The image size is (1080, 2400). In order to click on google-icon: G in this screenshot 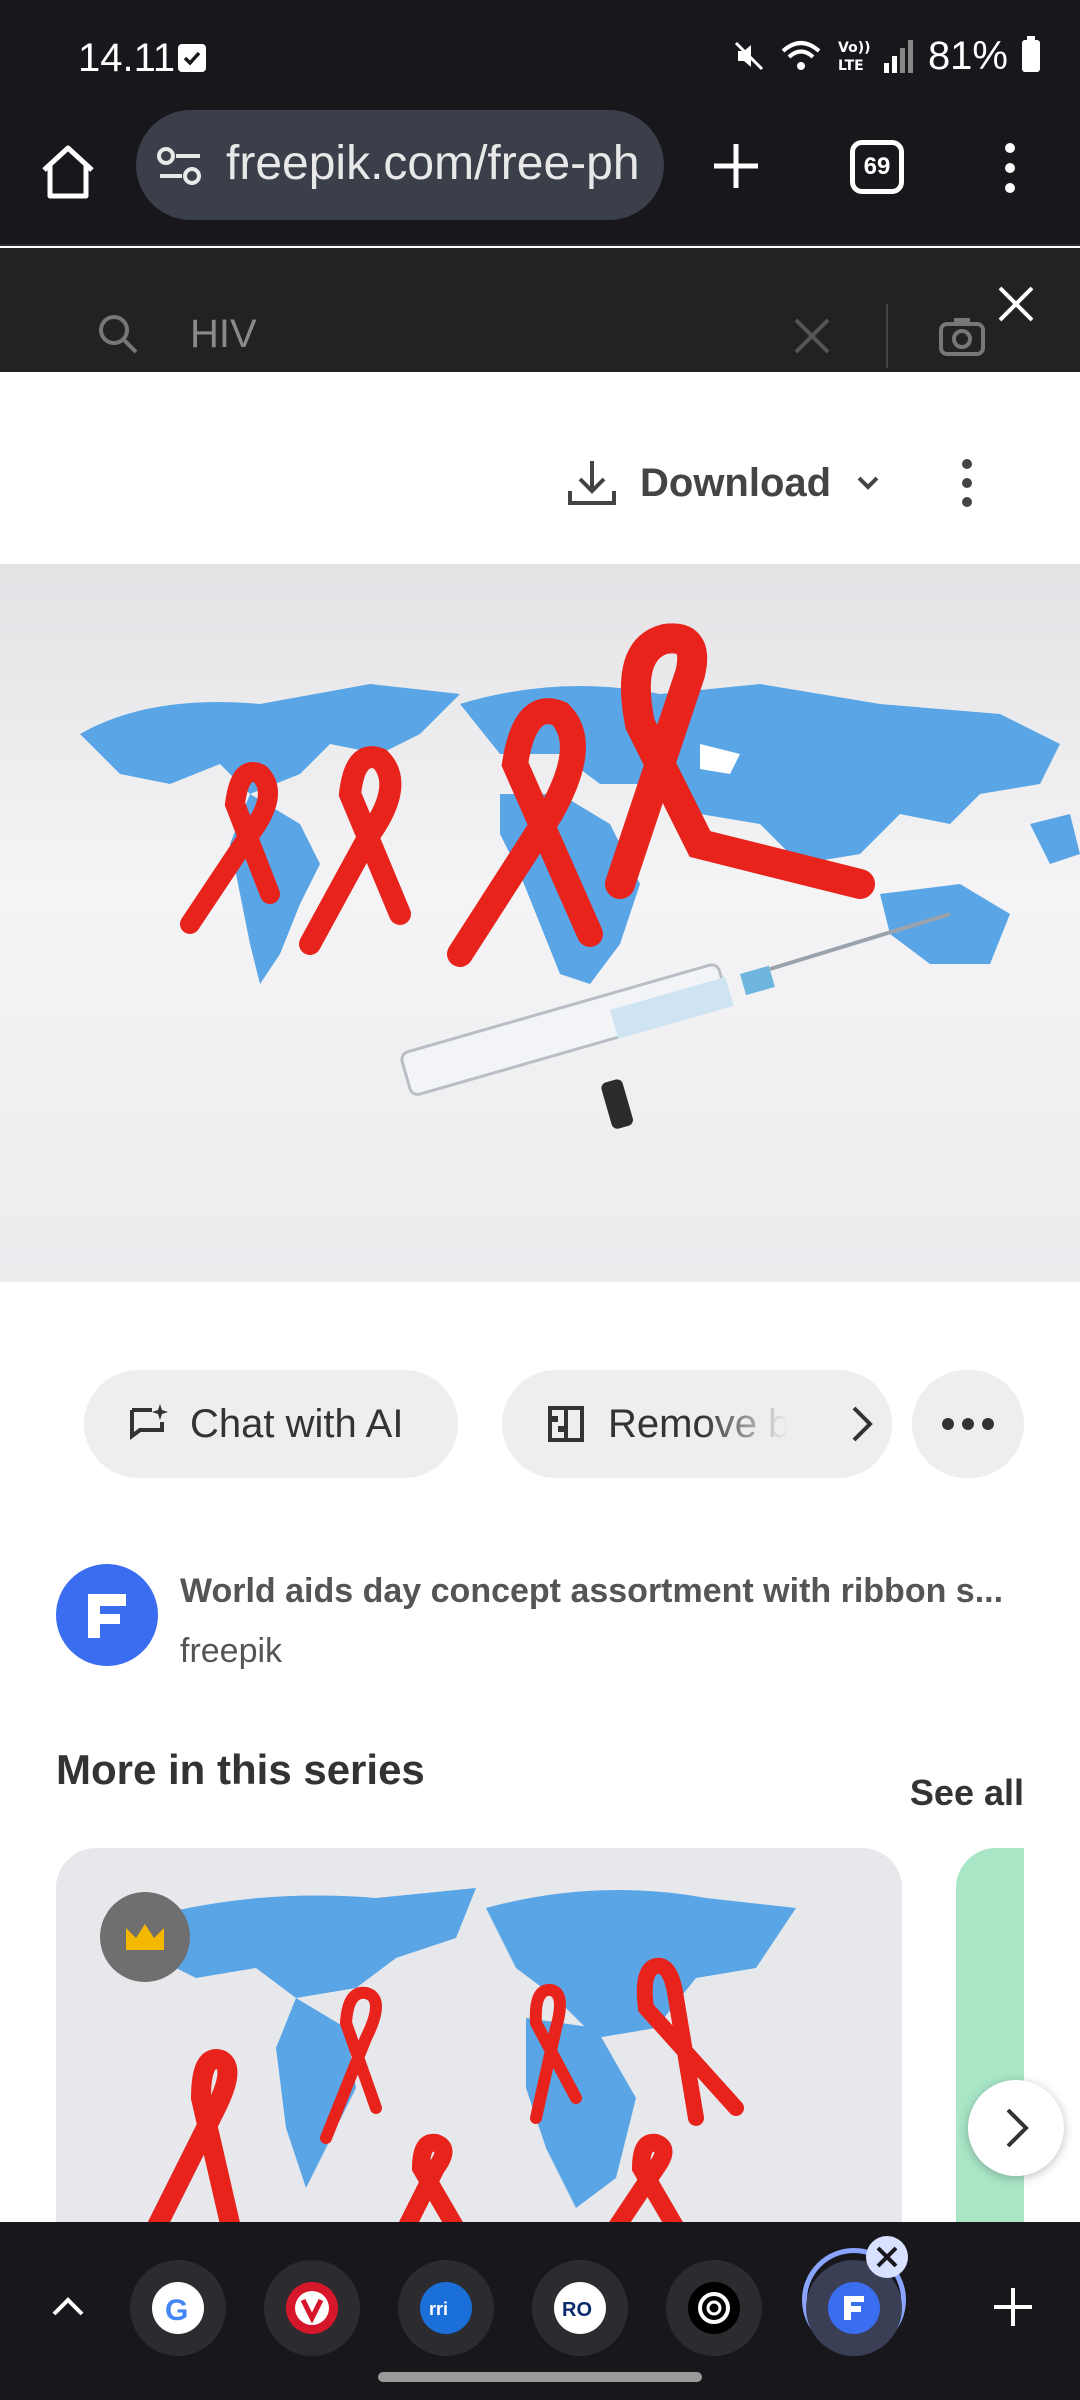, I will do `click(178, 2308)`.